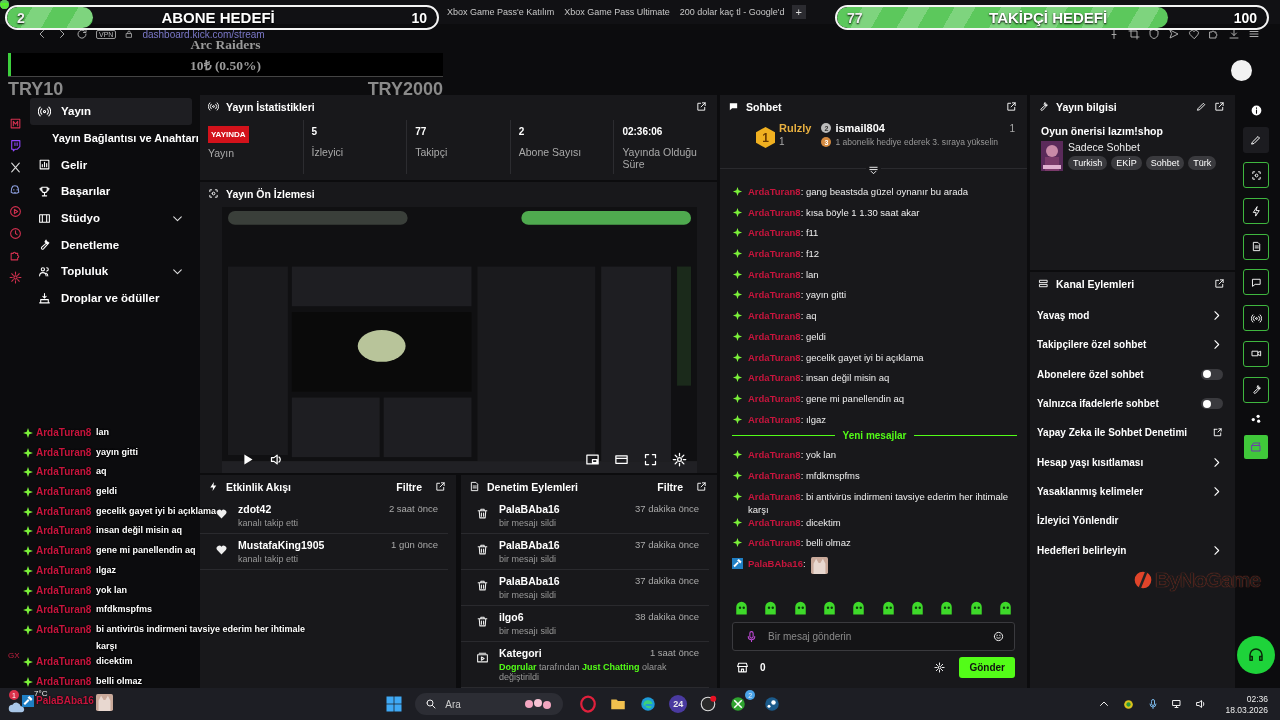  Describe the element at coordinates (111, 271) in the screenshot. I see `nav-item: Topluluk` at that location.